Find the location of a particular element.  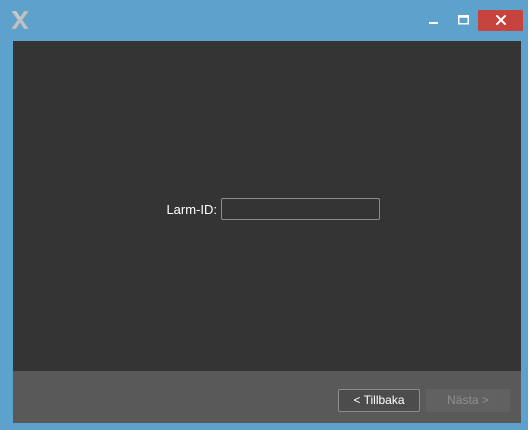

close-button is located at coordinates (500, 20).